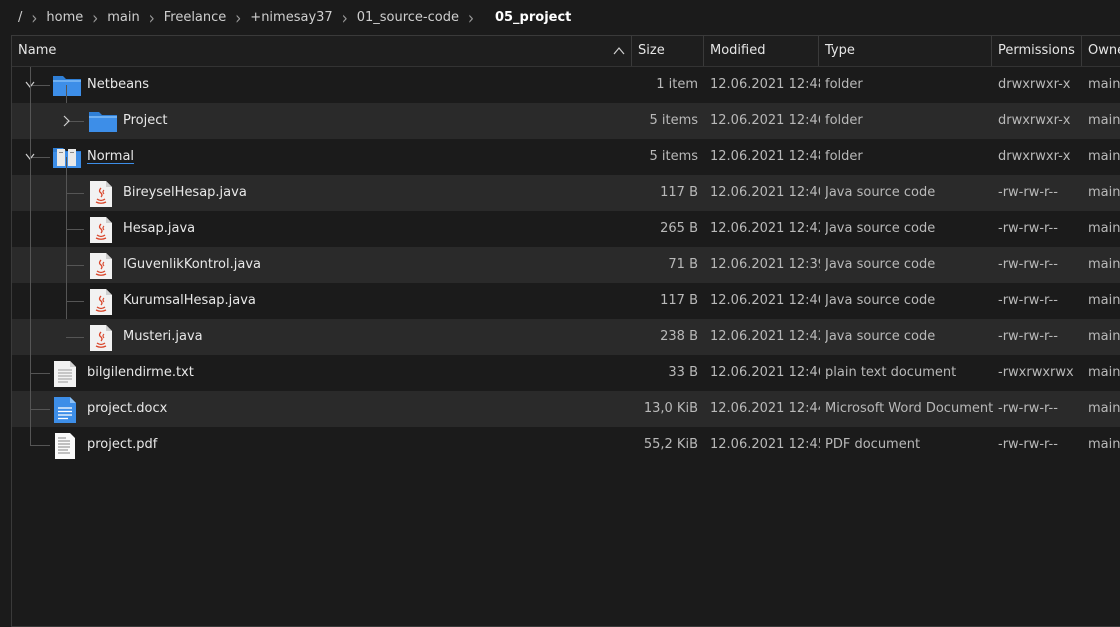 This screenshot has height=627, width=1120. I want to click on breadcrumb-home: home, so click(64, 17).